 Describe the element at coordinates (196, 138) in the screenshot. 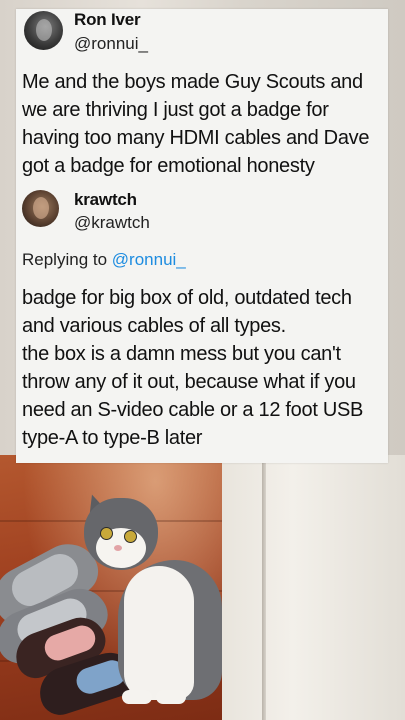

I see `tweet-text-line: having too many HDMI cables and Dave` at that location.